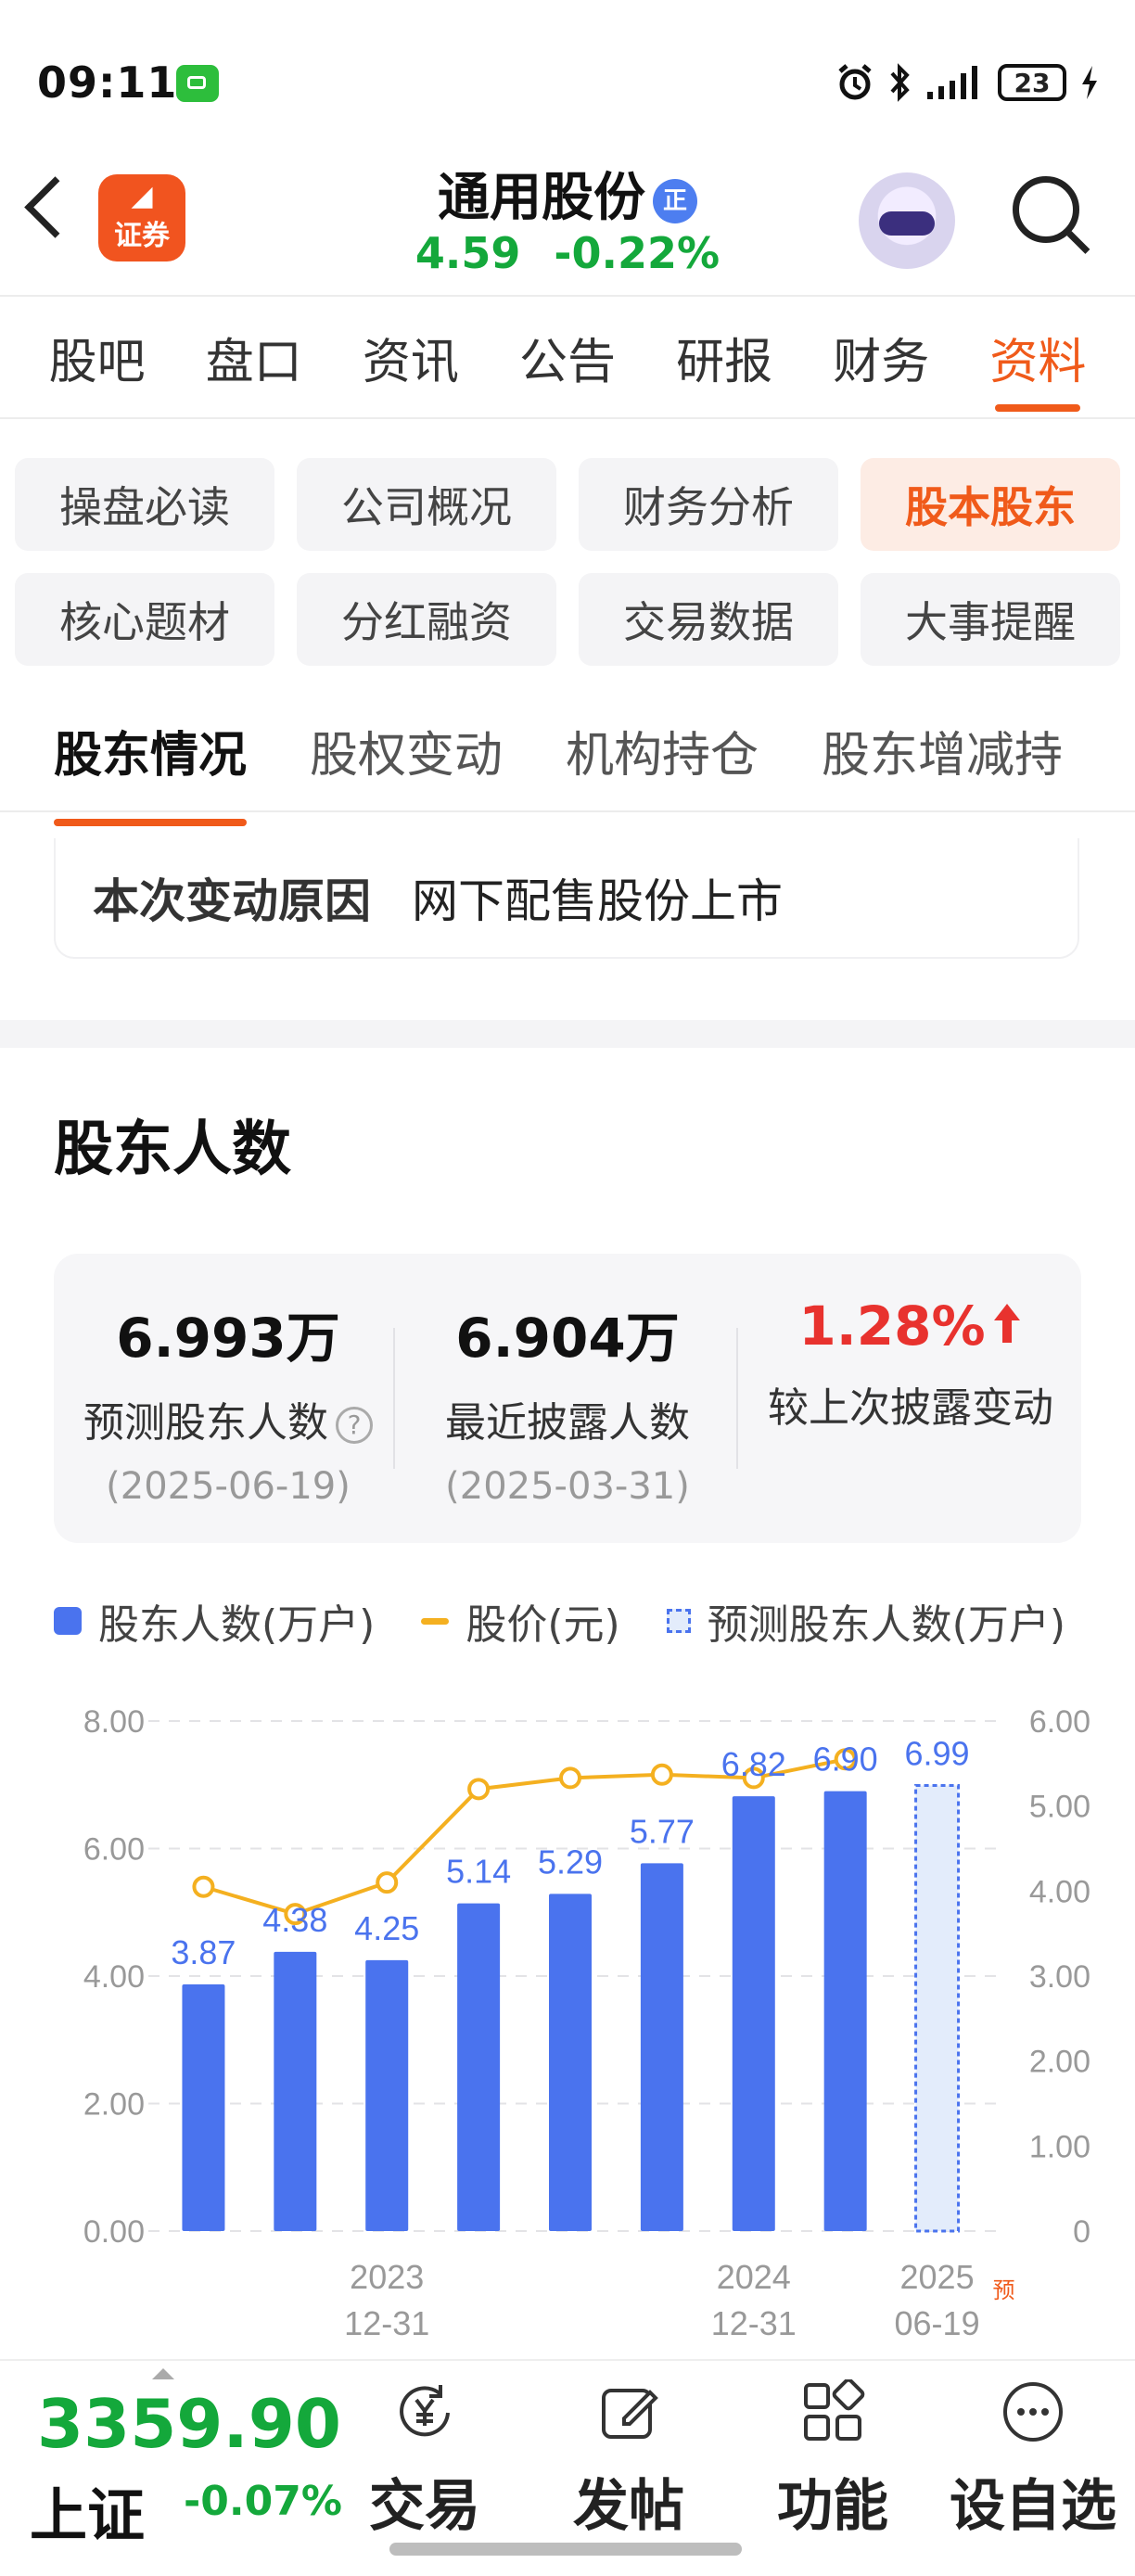  I want to click on legend-bars: 股东人数(万户), so click(215, 1621).